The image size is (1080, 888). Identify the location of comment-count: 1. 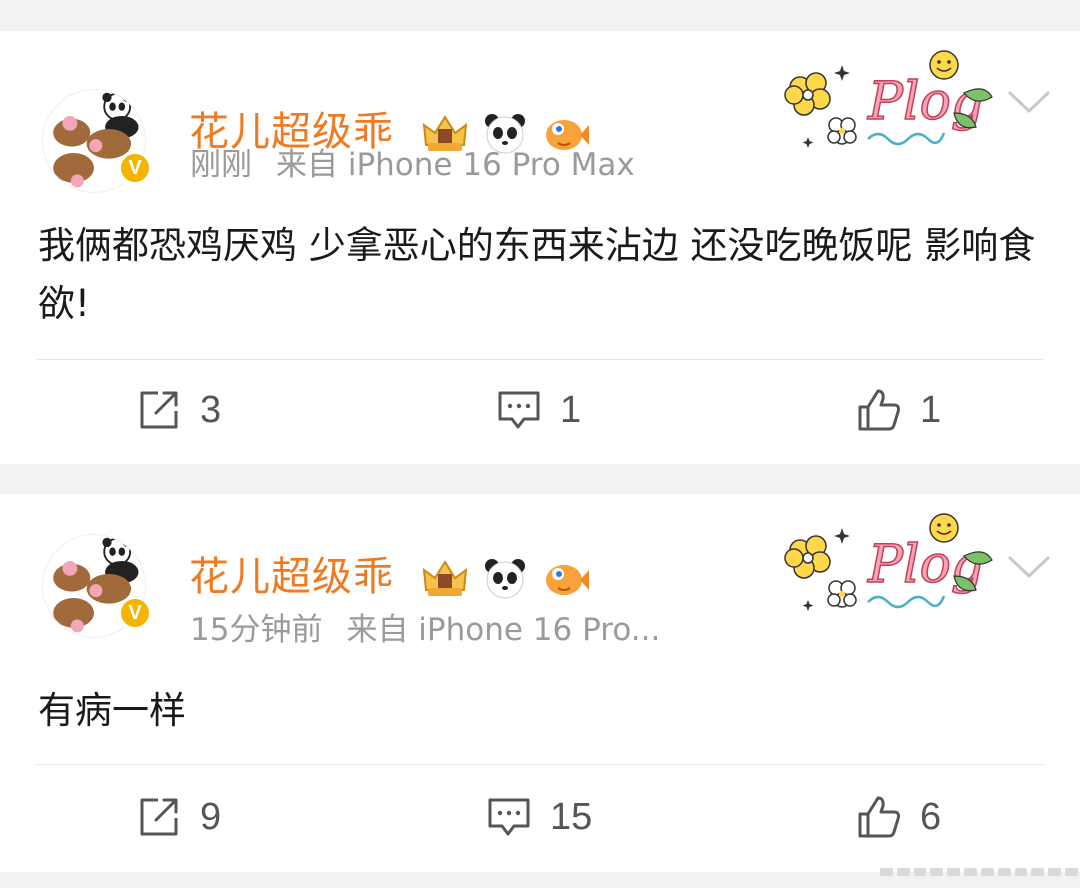
(571, 409).